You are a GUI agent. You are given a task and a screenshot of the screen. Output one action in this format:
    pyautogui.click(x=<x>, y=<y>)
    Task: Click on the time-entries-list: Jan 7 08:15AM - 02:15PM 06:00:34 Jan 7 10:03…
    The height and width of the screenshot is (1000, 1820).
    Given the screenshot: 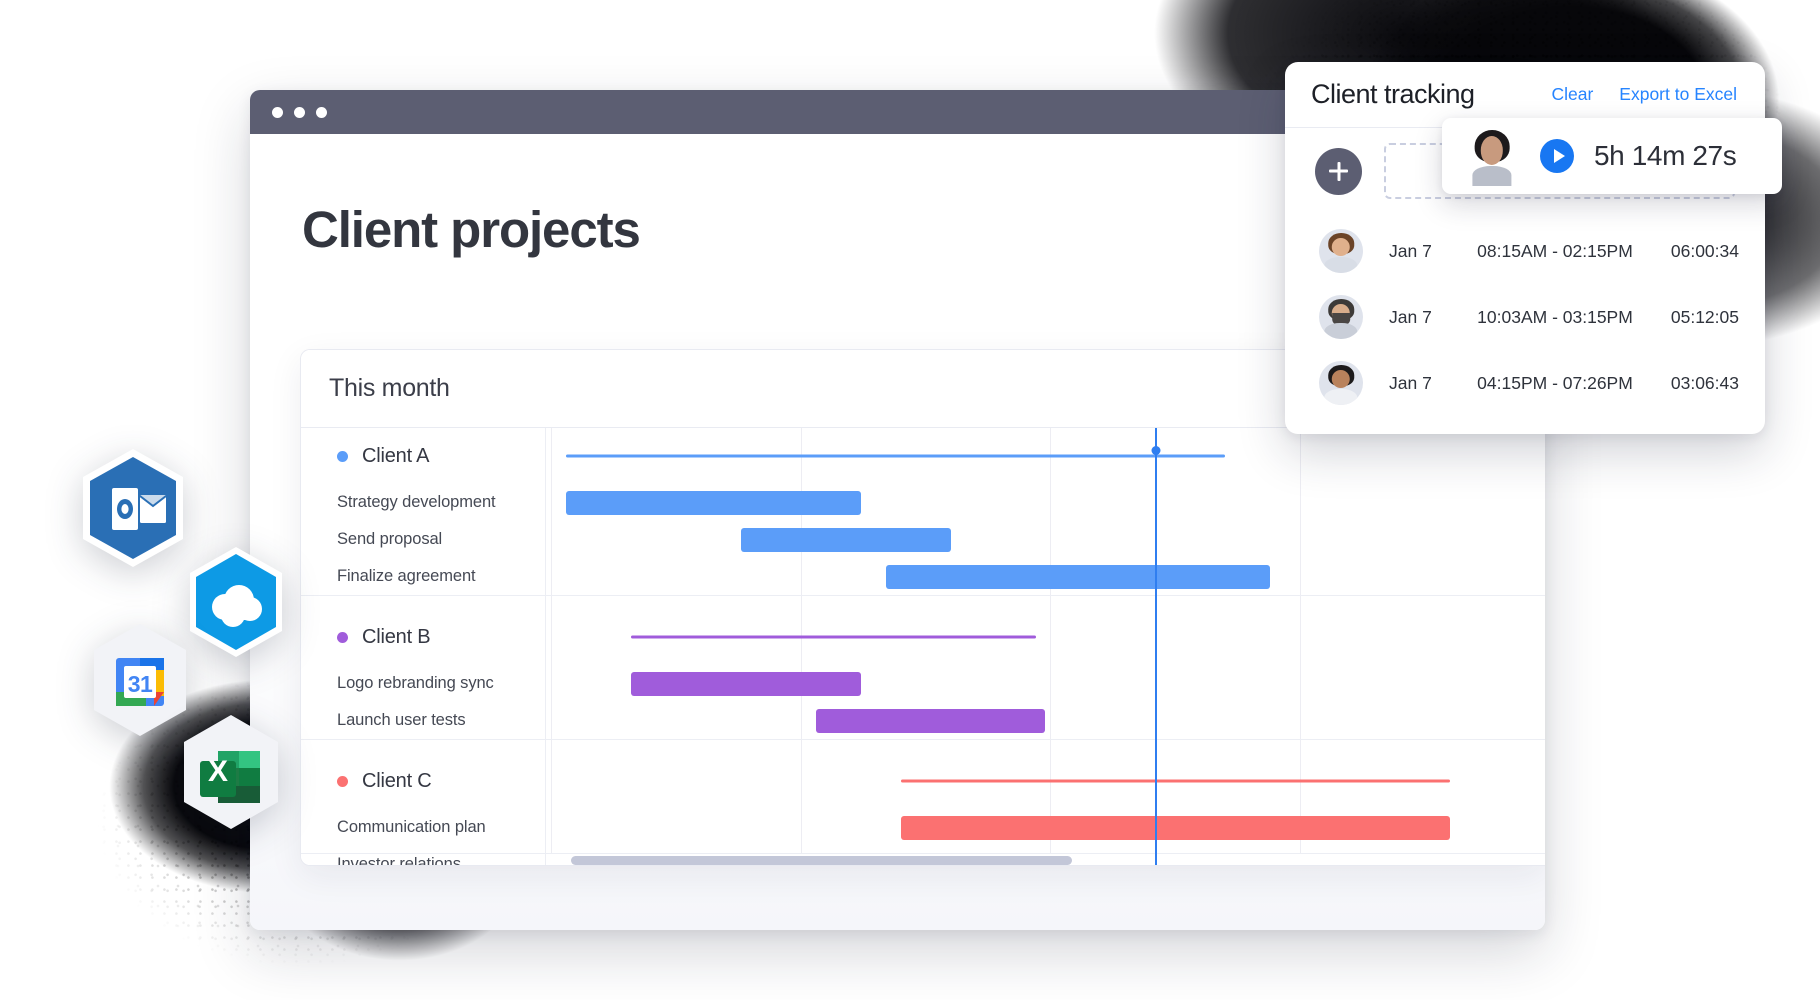 What is the action you would take?
    pyautogui.click(x=1525, y=315)
    